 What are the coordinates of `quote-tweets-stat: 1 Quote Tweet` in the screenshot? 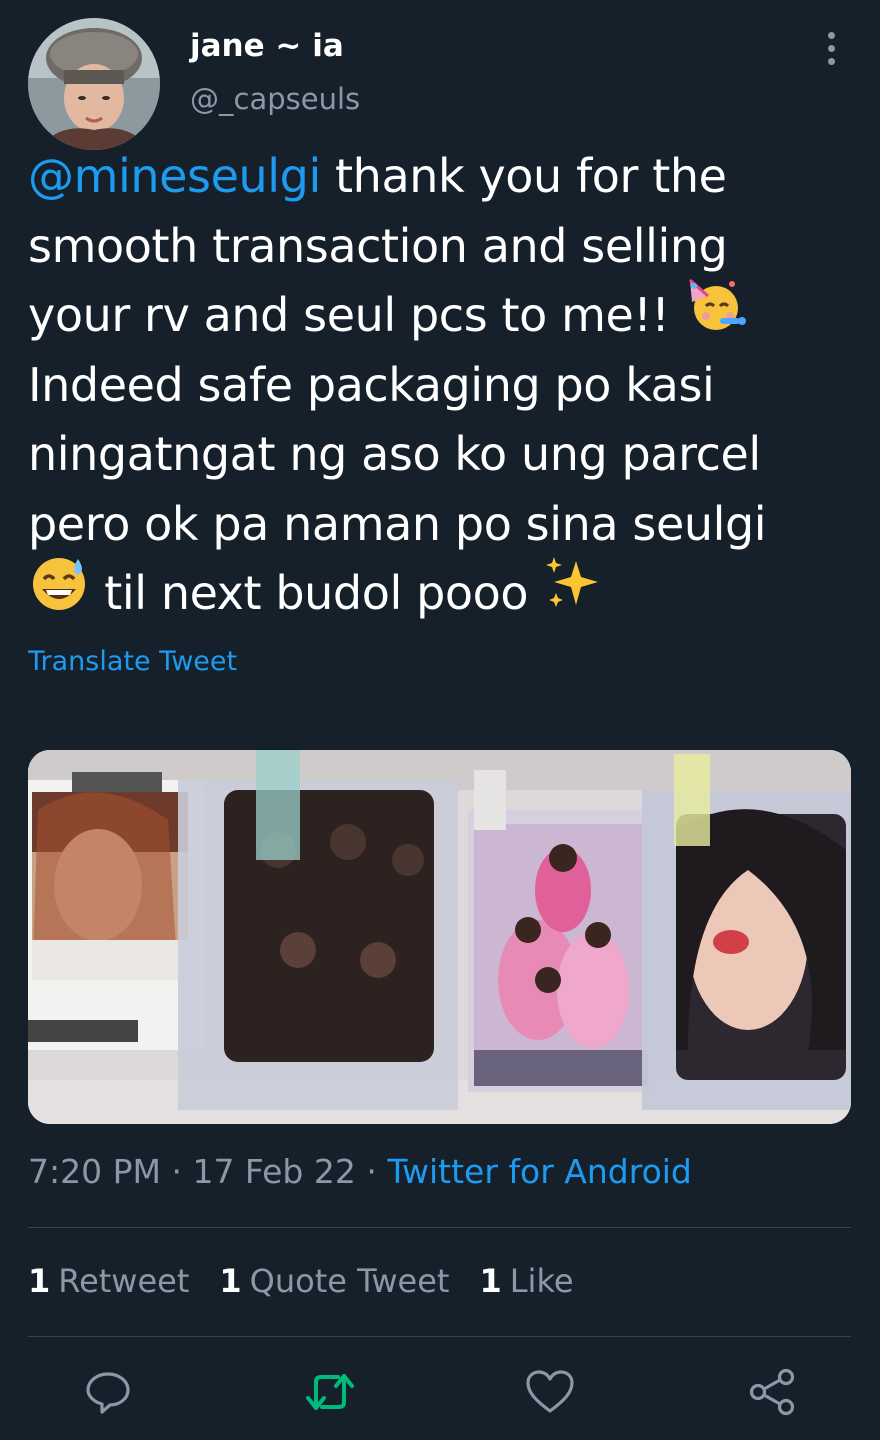 It's located at (334, 1281).